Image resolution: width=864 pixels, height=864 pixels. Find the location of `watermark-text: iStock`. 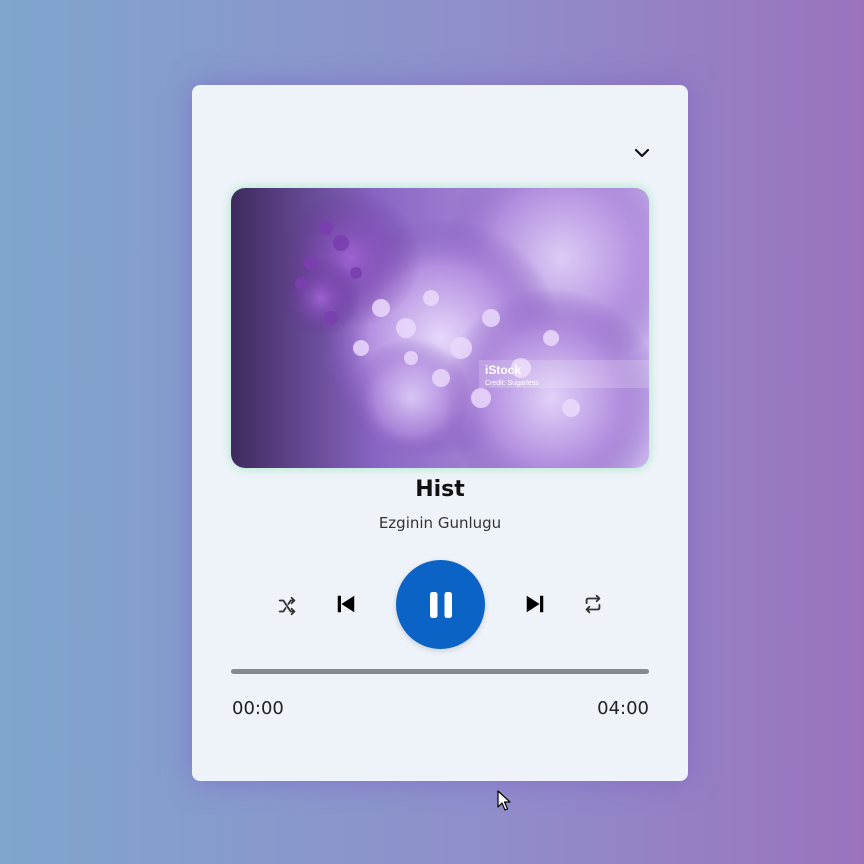

watermark-text: iStock is located at coordinates (503, 370).